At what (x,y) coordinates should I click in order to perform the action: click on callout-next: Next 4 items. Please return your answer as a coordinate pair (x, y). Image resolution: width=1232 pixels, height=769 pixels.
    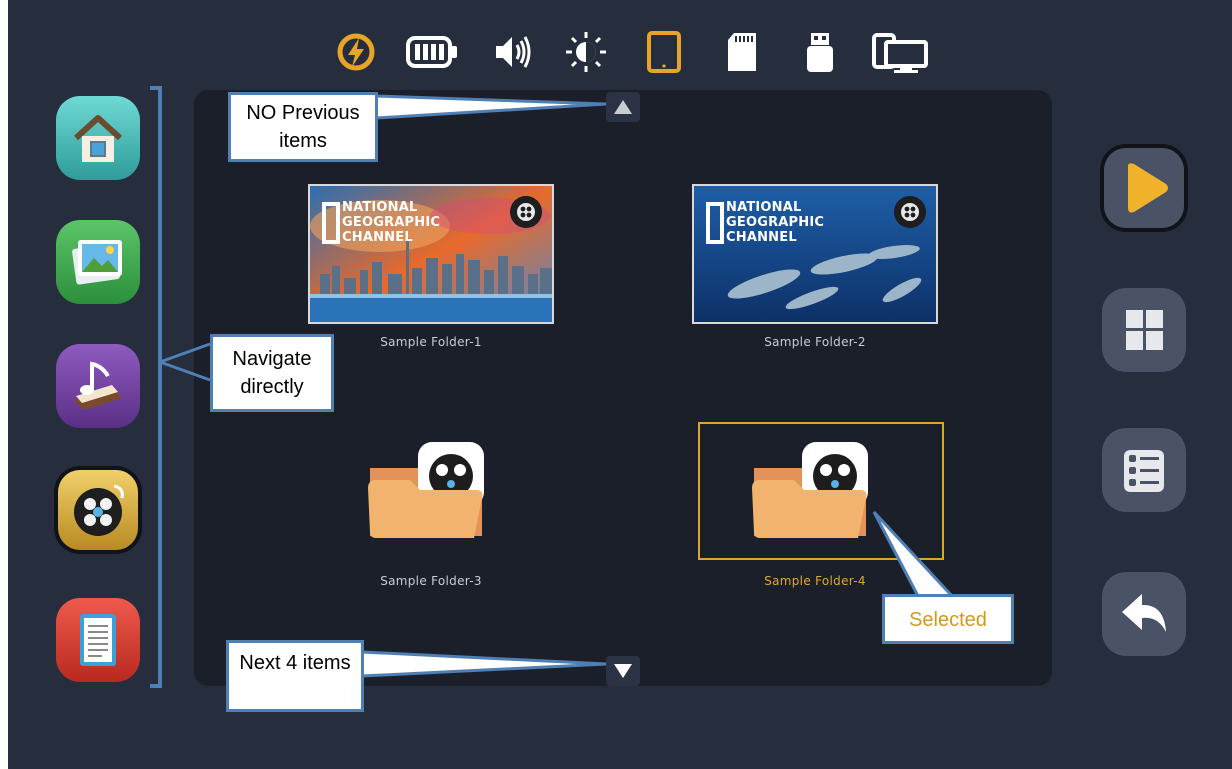
    Looking at the image, I should click on (295, 676).